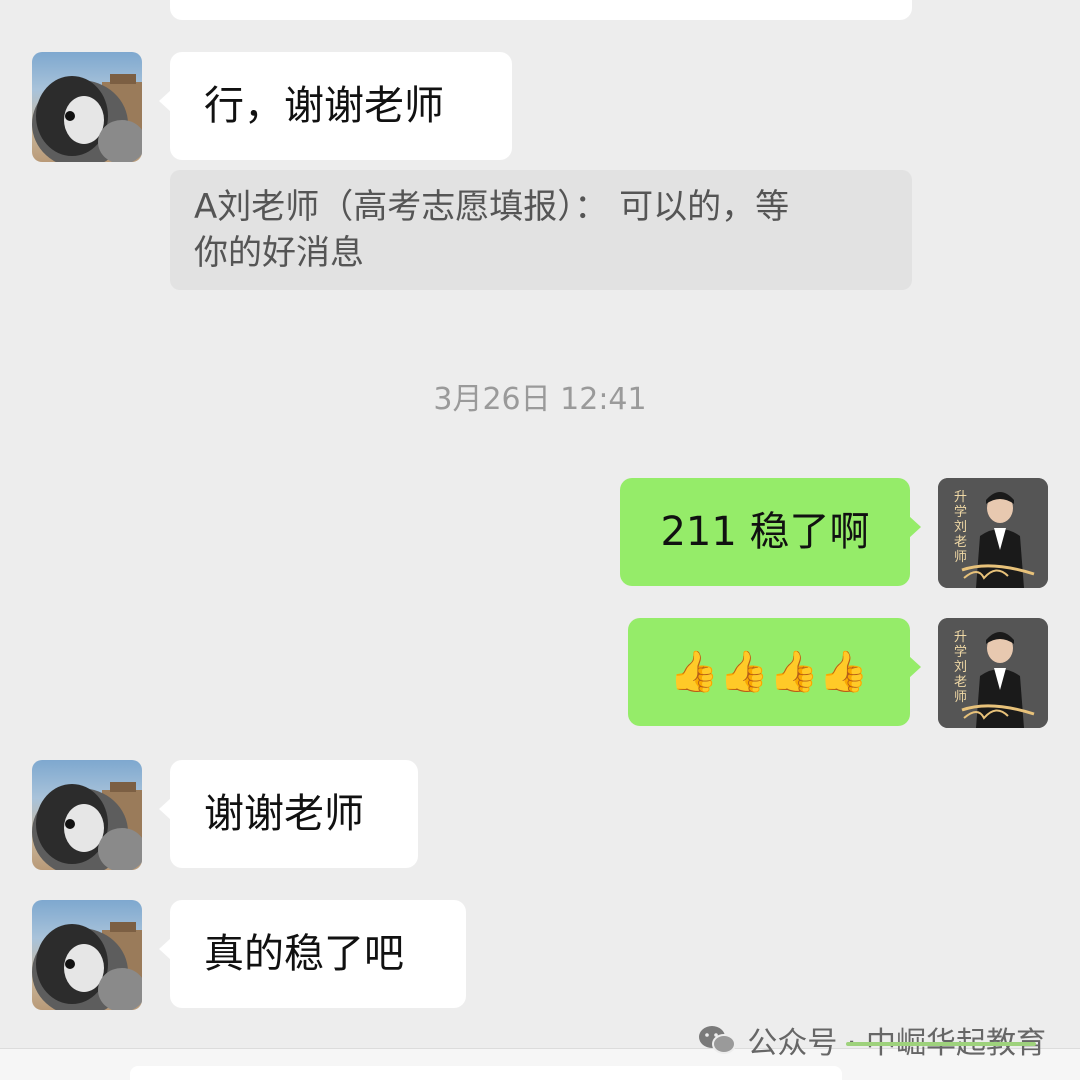 This screenshot has width=1080, height=1080. What do you see at coordinates (769, 672) in the screenshot?
I see `thumbs-up-emoji-message: 👍👍👍👍` at bounding box center [769, 672].